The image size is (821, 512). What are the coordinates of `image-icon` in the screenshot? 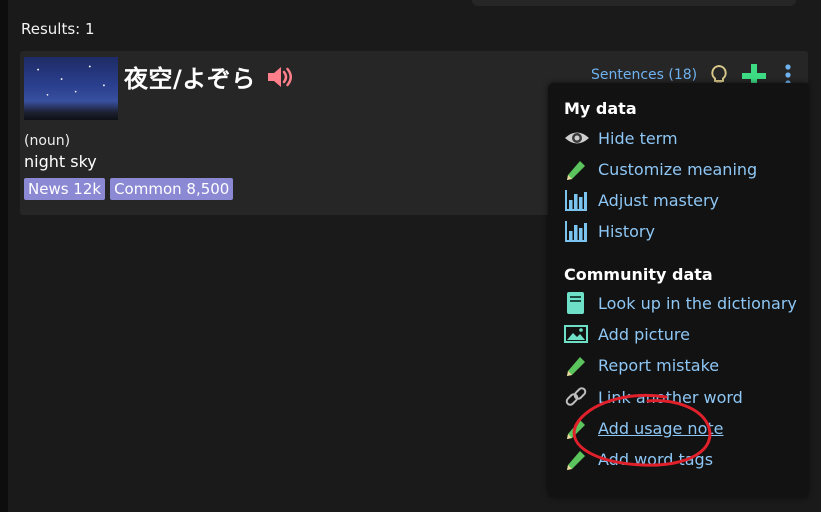 It's located at (578, 334).